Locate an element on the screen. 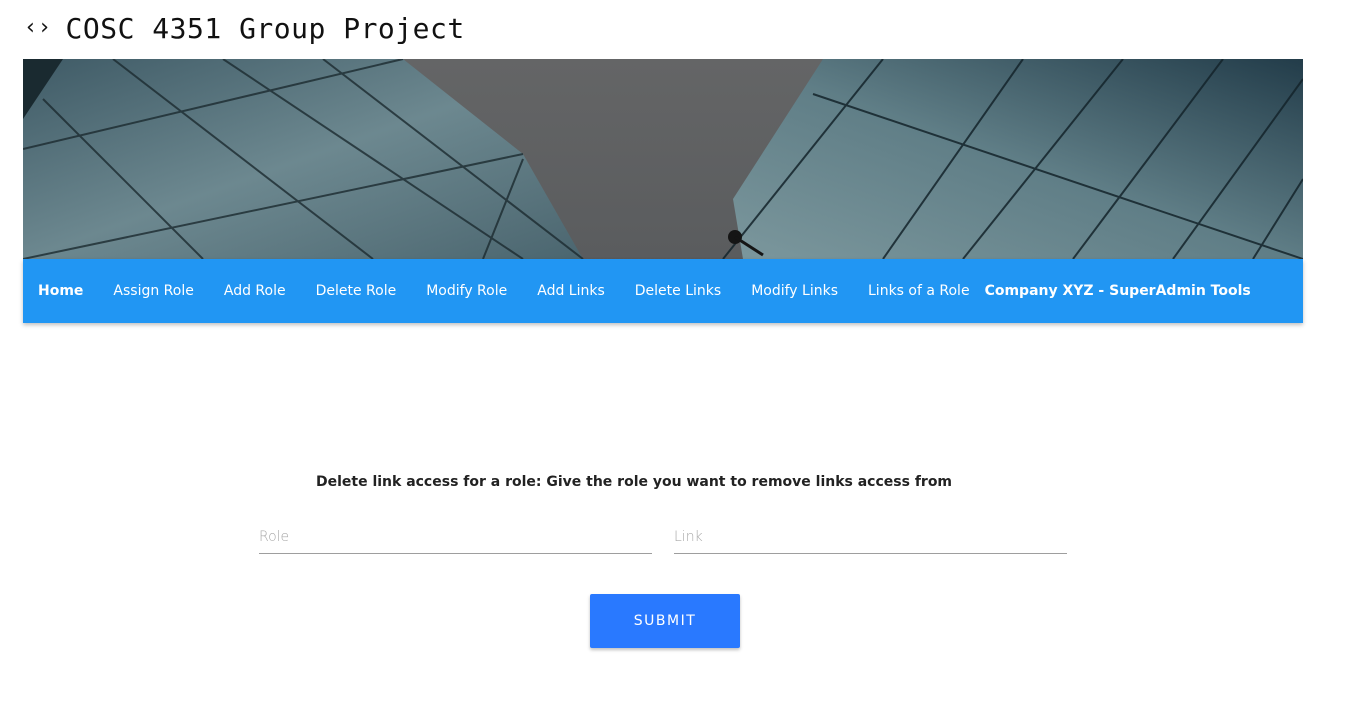  page-title-text: COSC 4351 Group Project is located at coordinates (265, 28).